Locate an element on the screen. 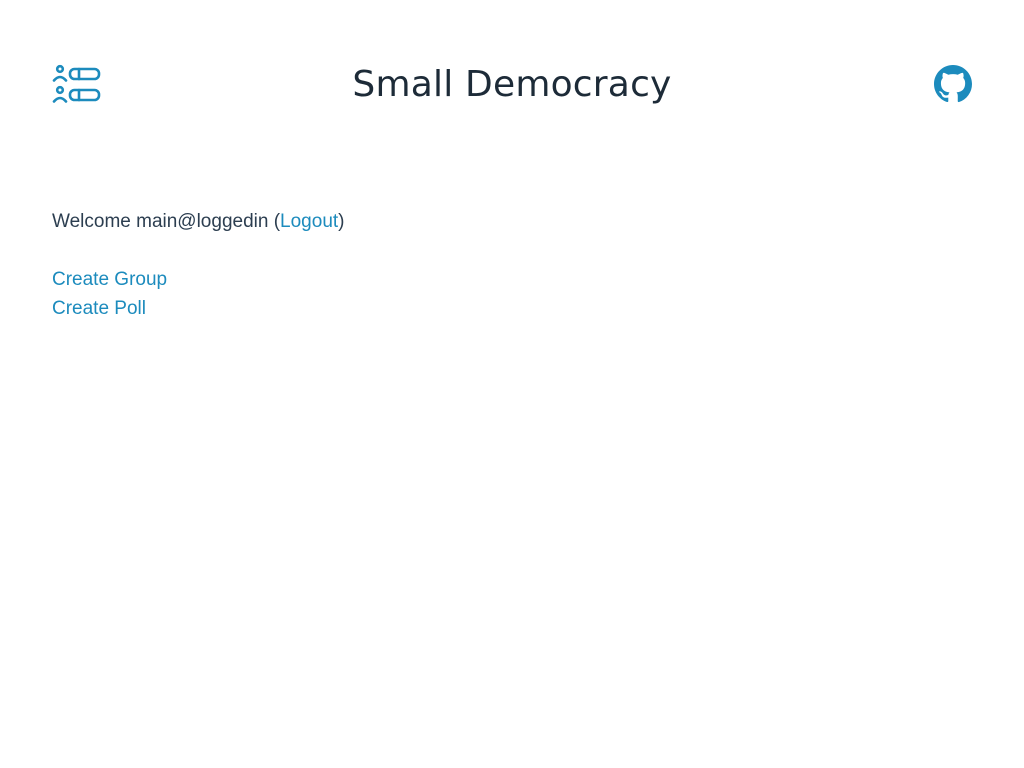 The height and width of the screenshot is (768, 1024). welcome-message: Welcome main@loggedin (Logout) is located at coordinates (502, 222).